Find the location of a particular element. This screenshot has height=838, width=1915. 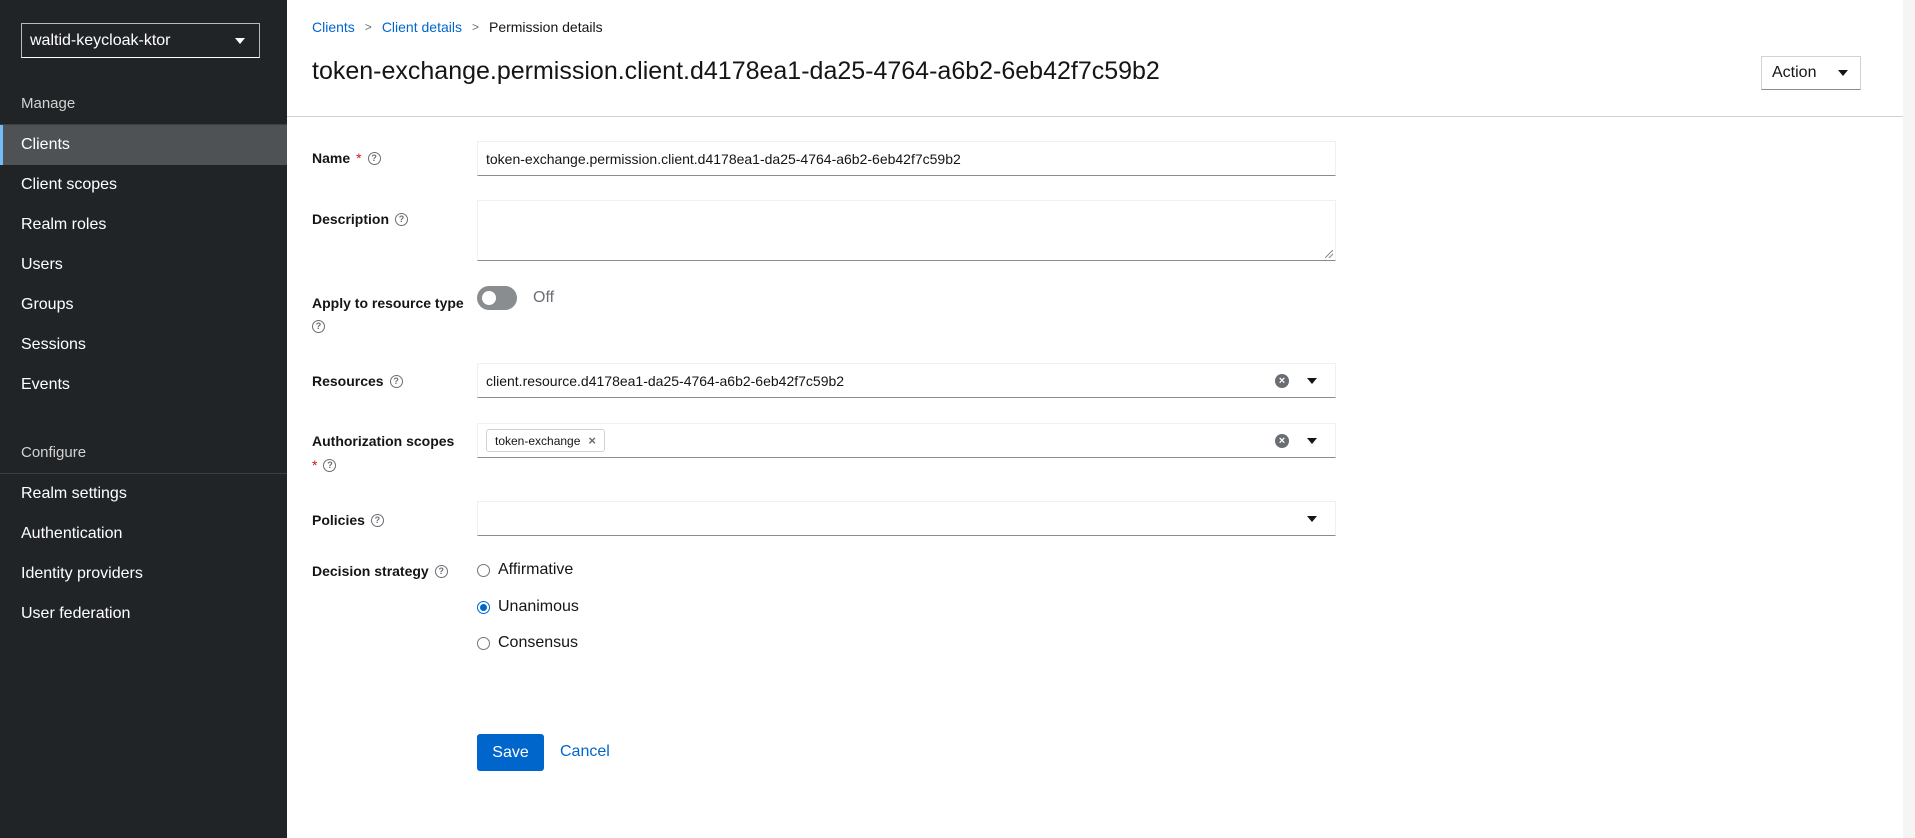

sidebar-item-clients: Clients is located at coordinates (143, 145).